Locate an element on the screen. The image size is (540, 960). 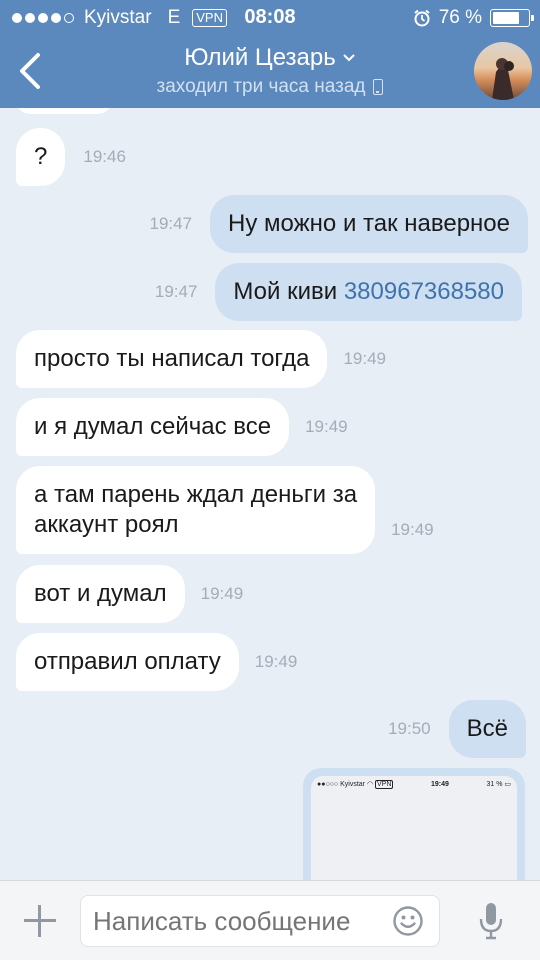
photo-attachment: ●●○○○ Kyivstar ◠ VPN 19:49 31 % ▭ is located at coordinates (414, 824).